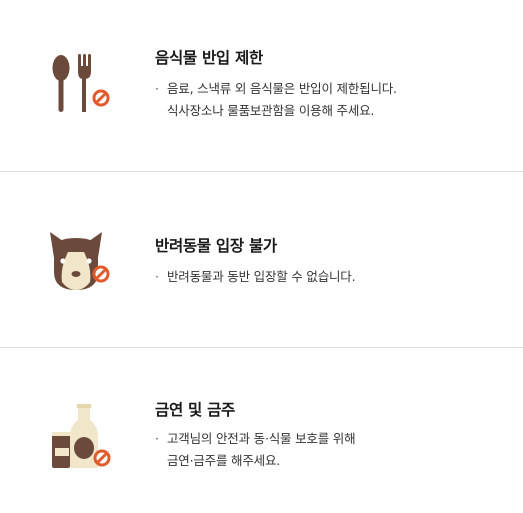 Image resolution: width=523 pixels, height=513 pixels. I want to click on rule-description: · 고객님의 안전과 동·식물 보호를 위해 금연·금주를 해주세요., so click(255, 450).